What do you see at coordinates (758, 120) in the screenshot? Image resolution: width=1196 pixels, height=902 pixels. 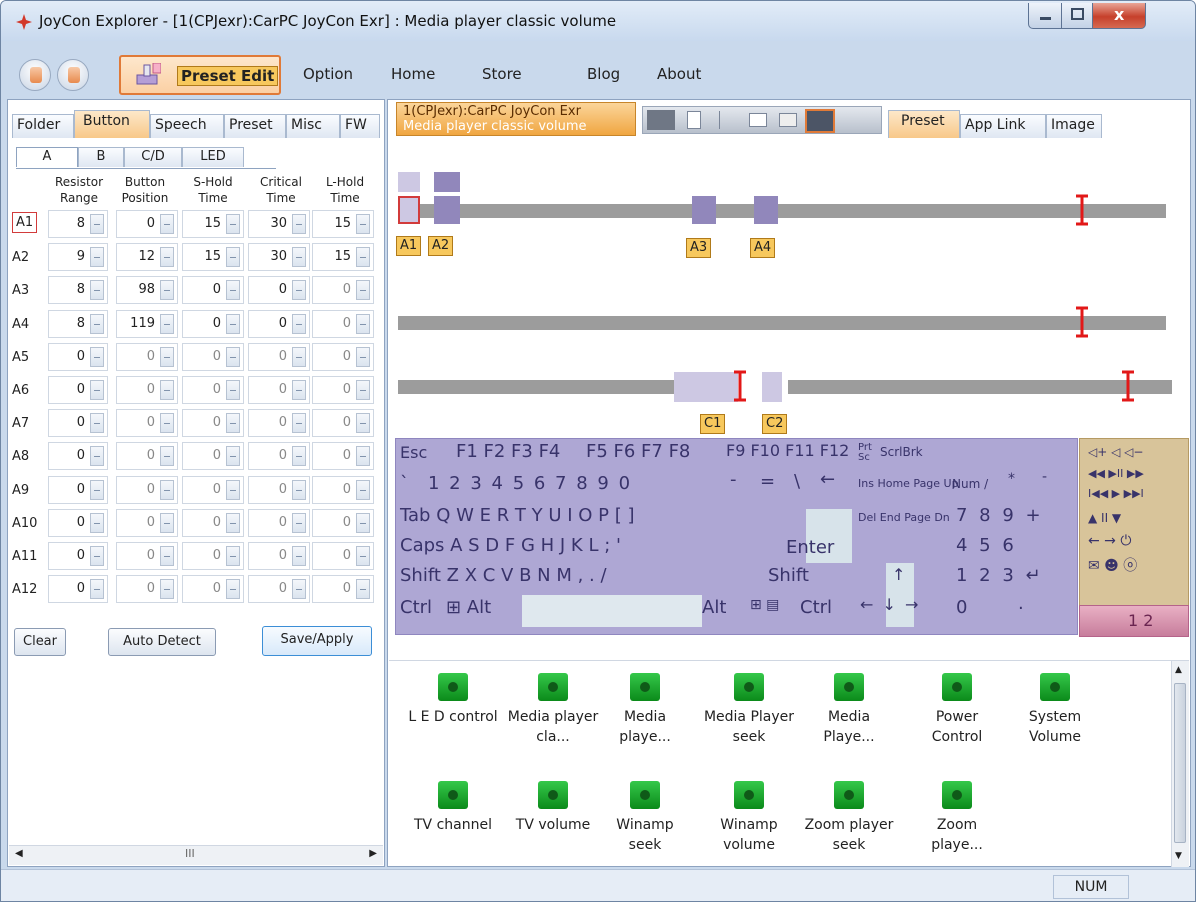 I see `frame-icon` at bounding box center [758, 120].